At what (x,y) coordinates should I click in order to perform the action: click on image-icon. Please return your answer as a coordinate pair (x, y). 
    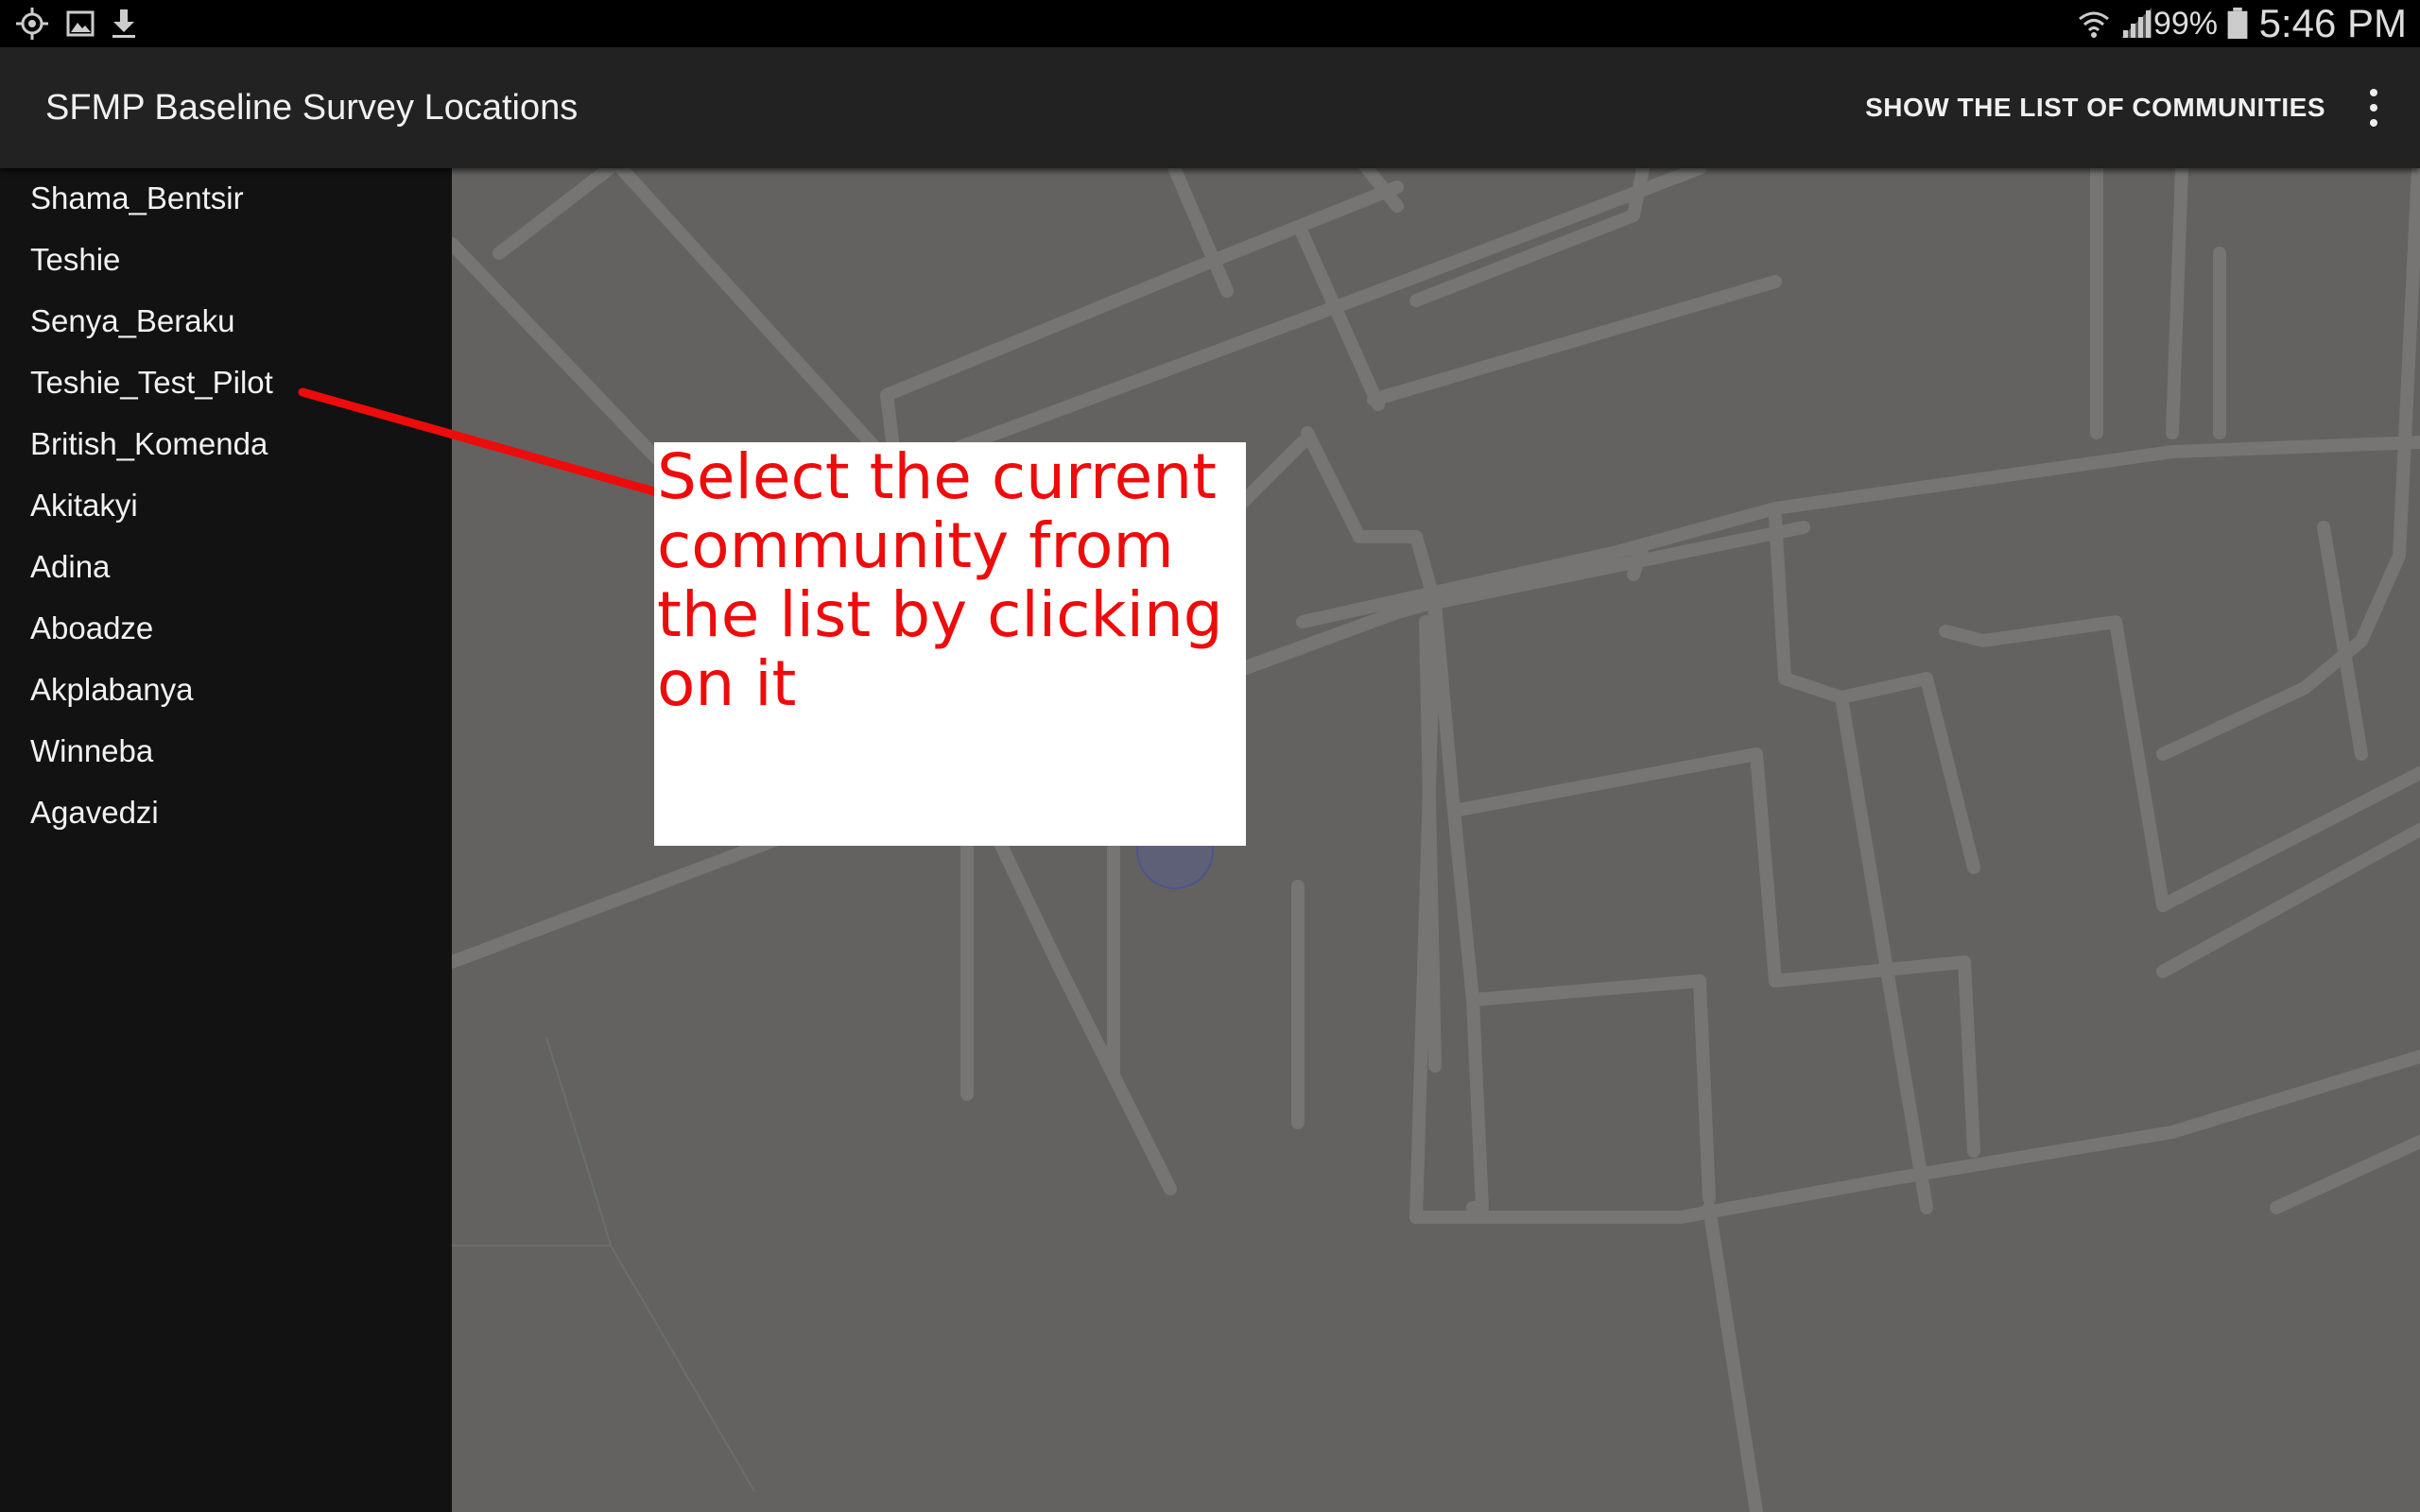
    Looking at the image, I should click on (80, 23).